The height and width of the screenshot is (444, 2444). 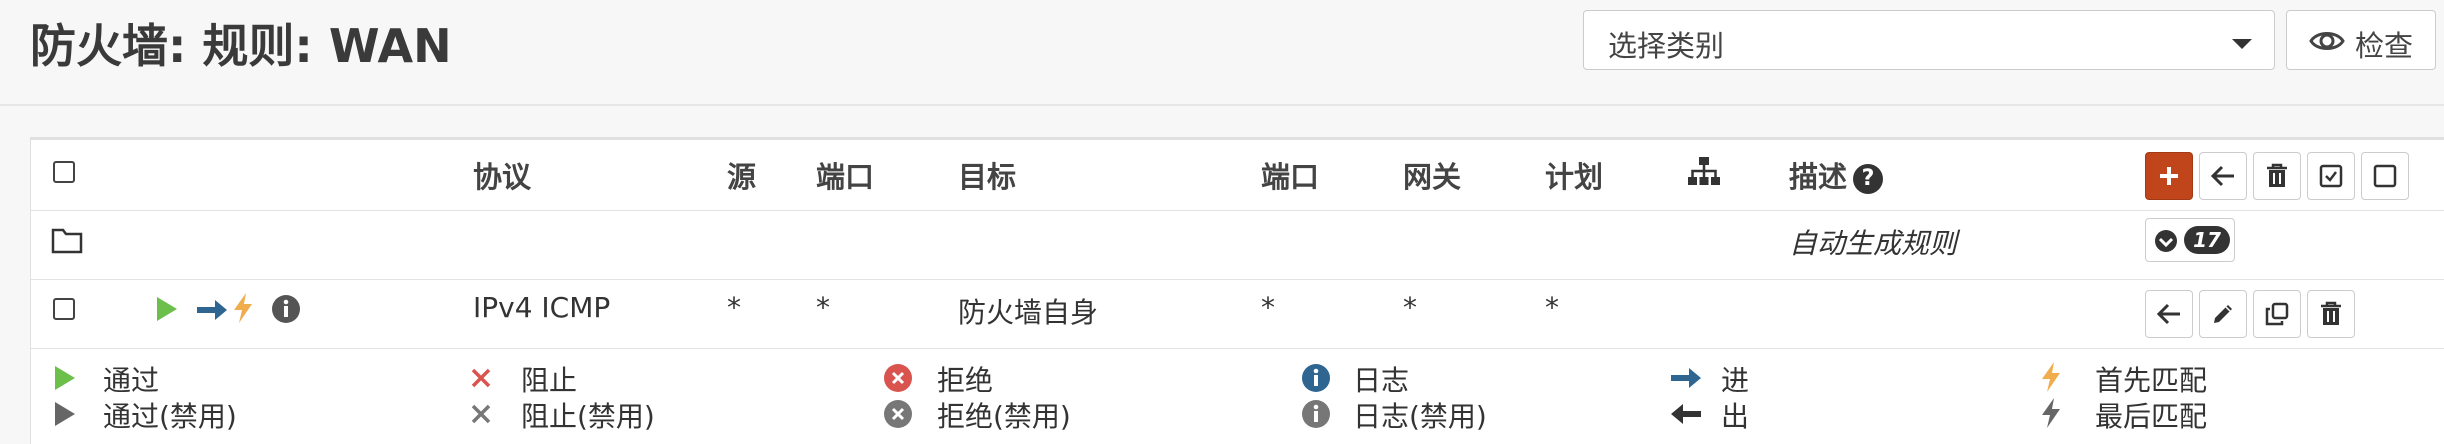 I want to click on rule-gateway: *, so click(x=1410, y=307).